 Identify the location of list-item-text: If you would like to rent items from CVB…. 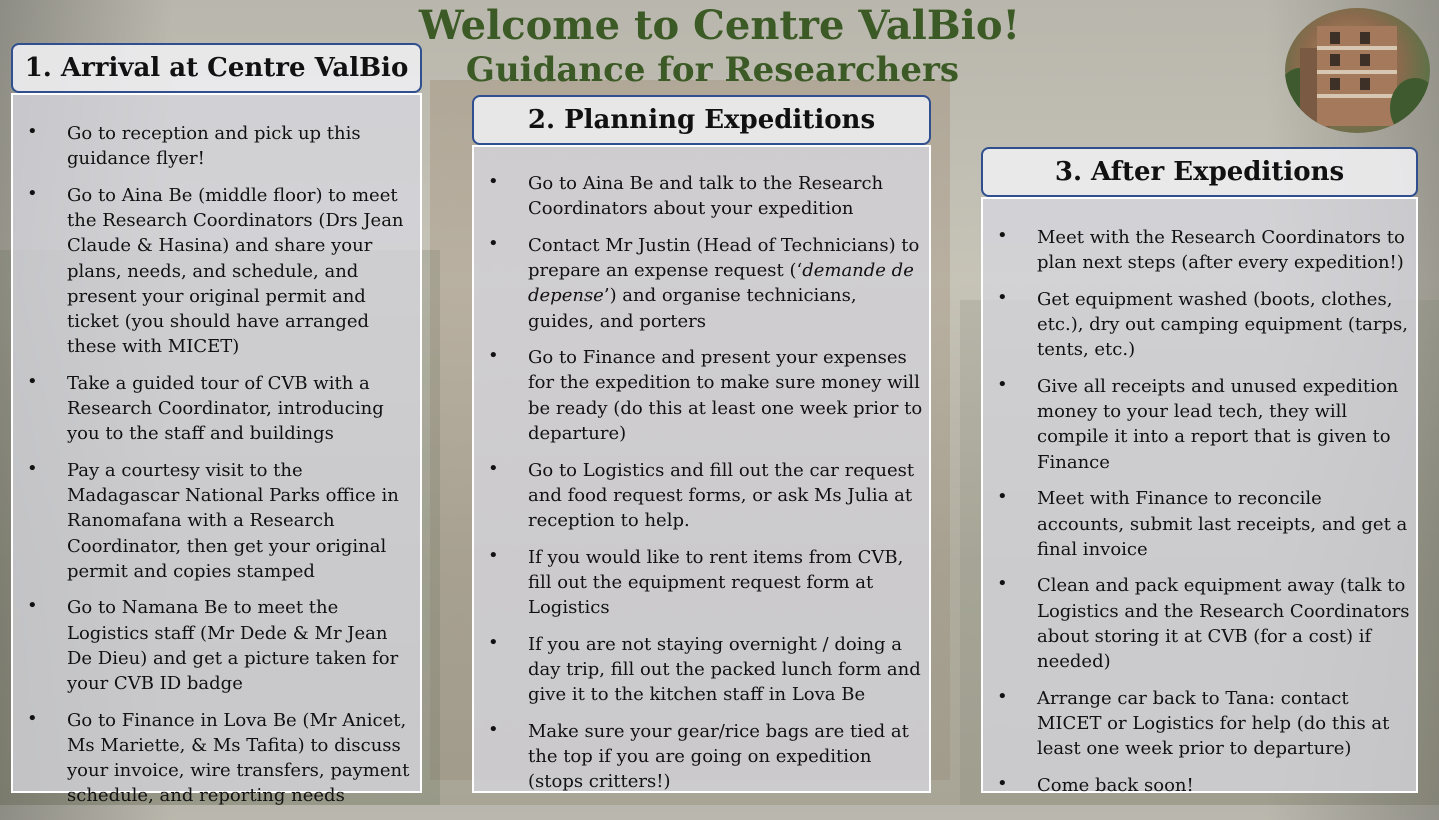
(716, 582).